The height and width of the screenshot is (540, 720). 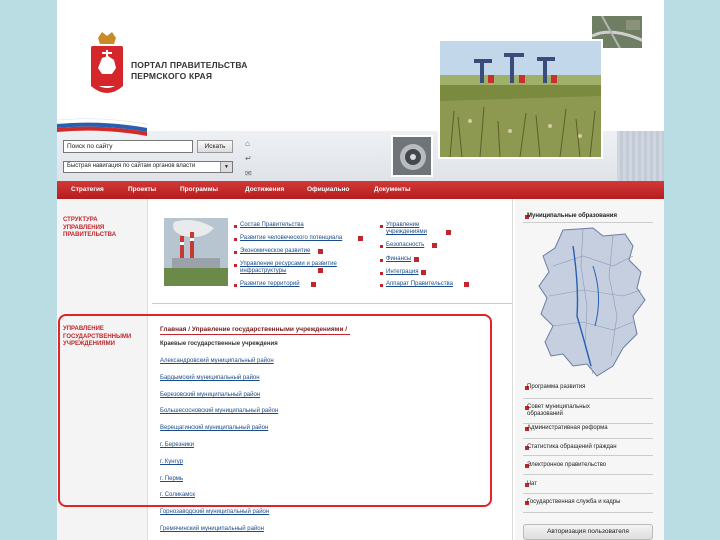 I want to click on link-human-potential: Развитие человеческого потенциала, so click(x=291, y=238).